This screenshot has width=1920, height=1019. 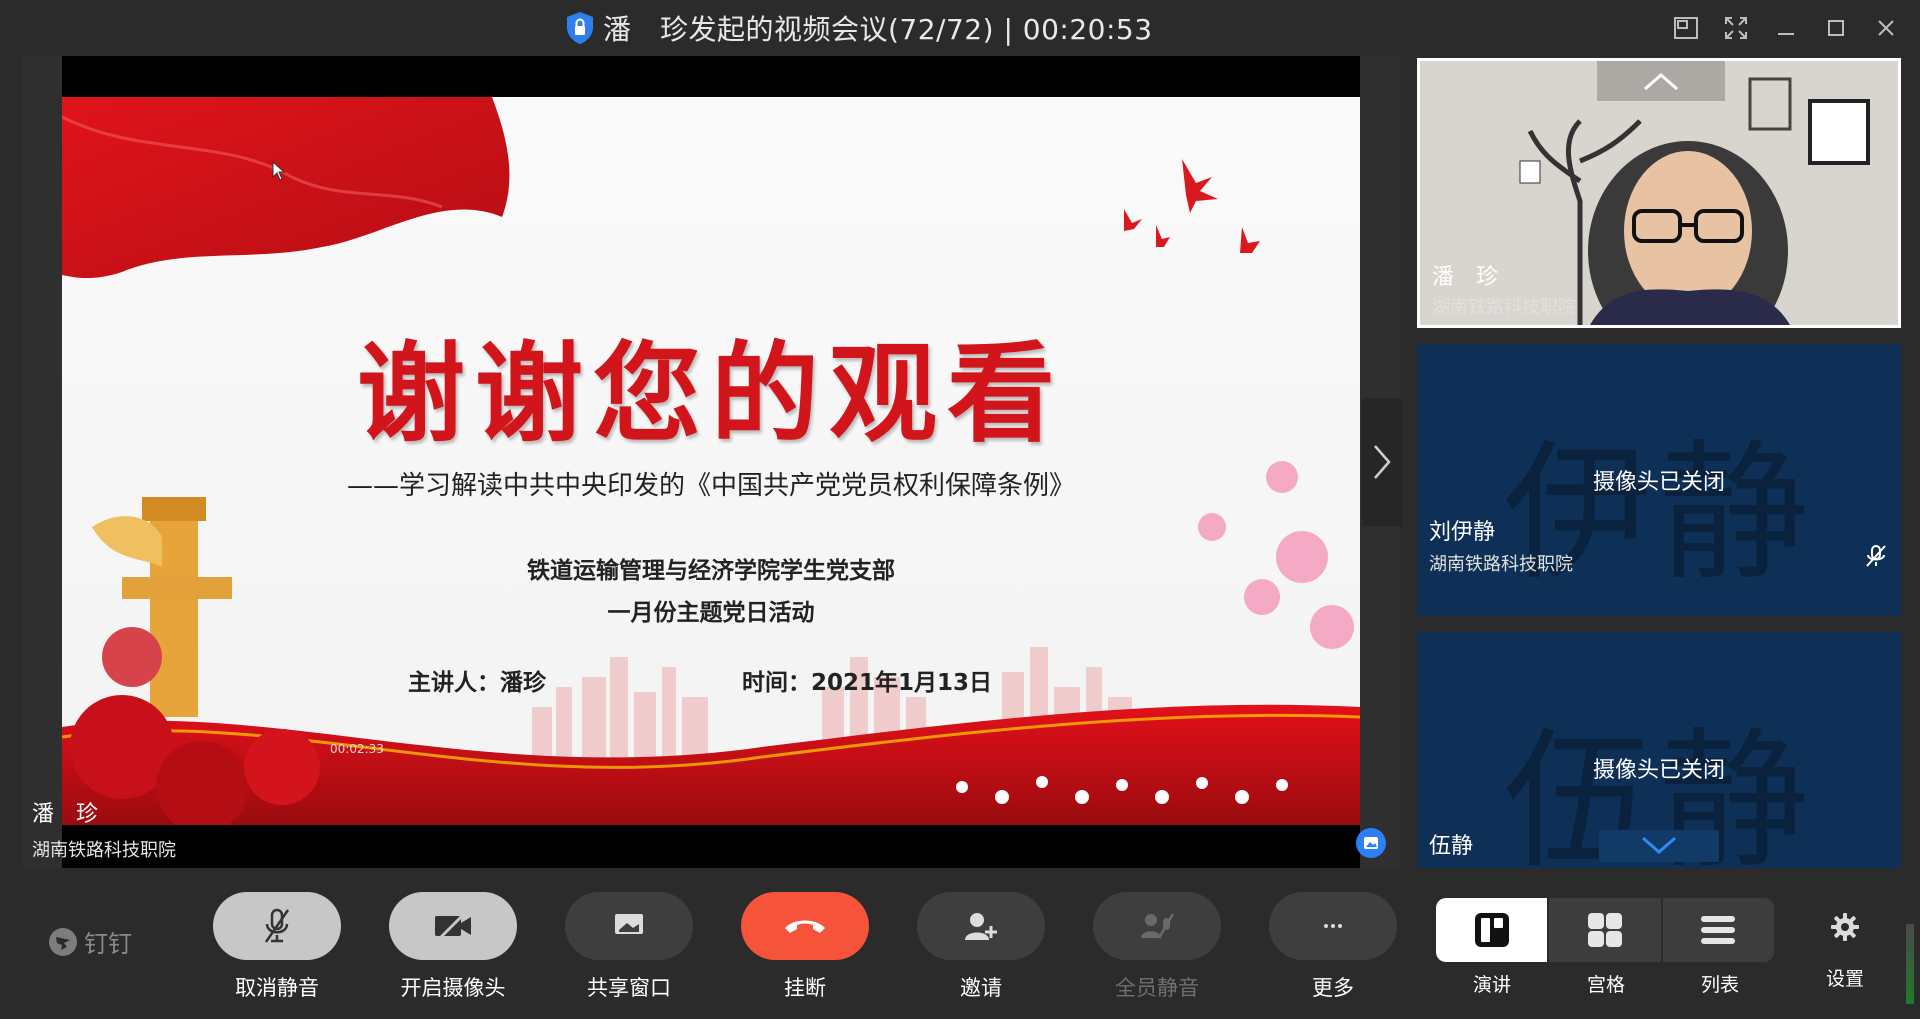 I want to click on unmute-label: 取消静音, so click(x=277, y=988).